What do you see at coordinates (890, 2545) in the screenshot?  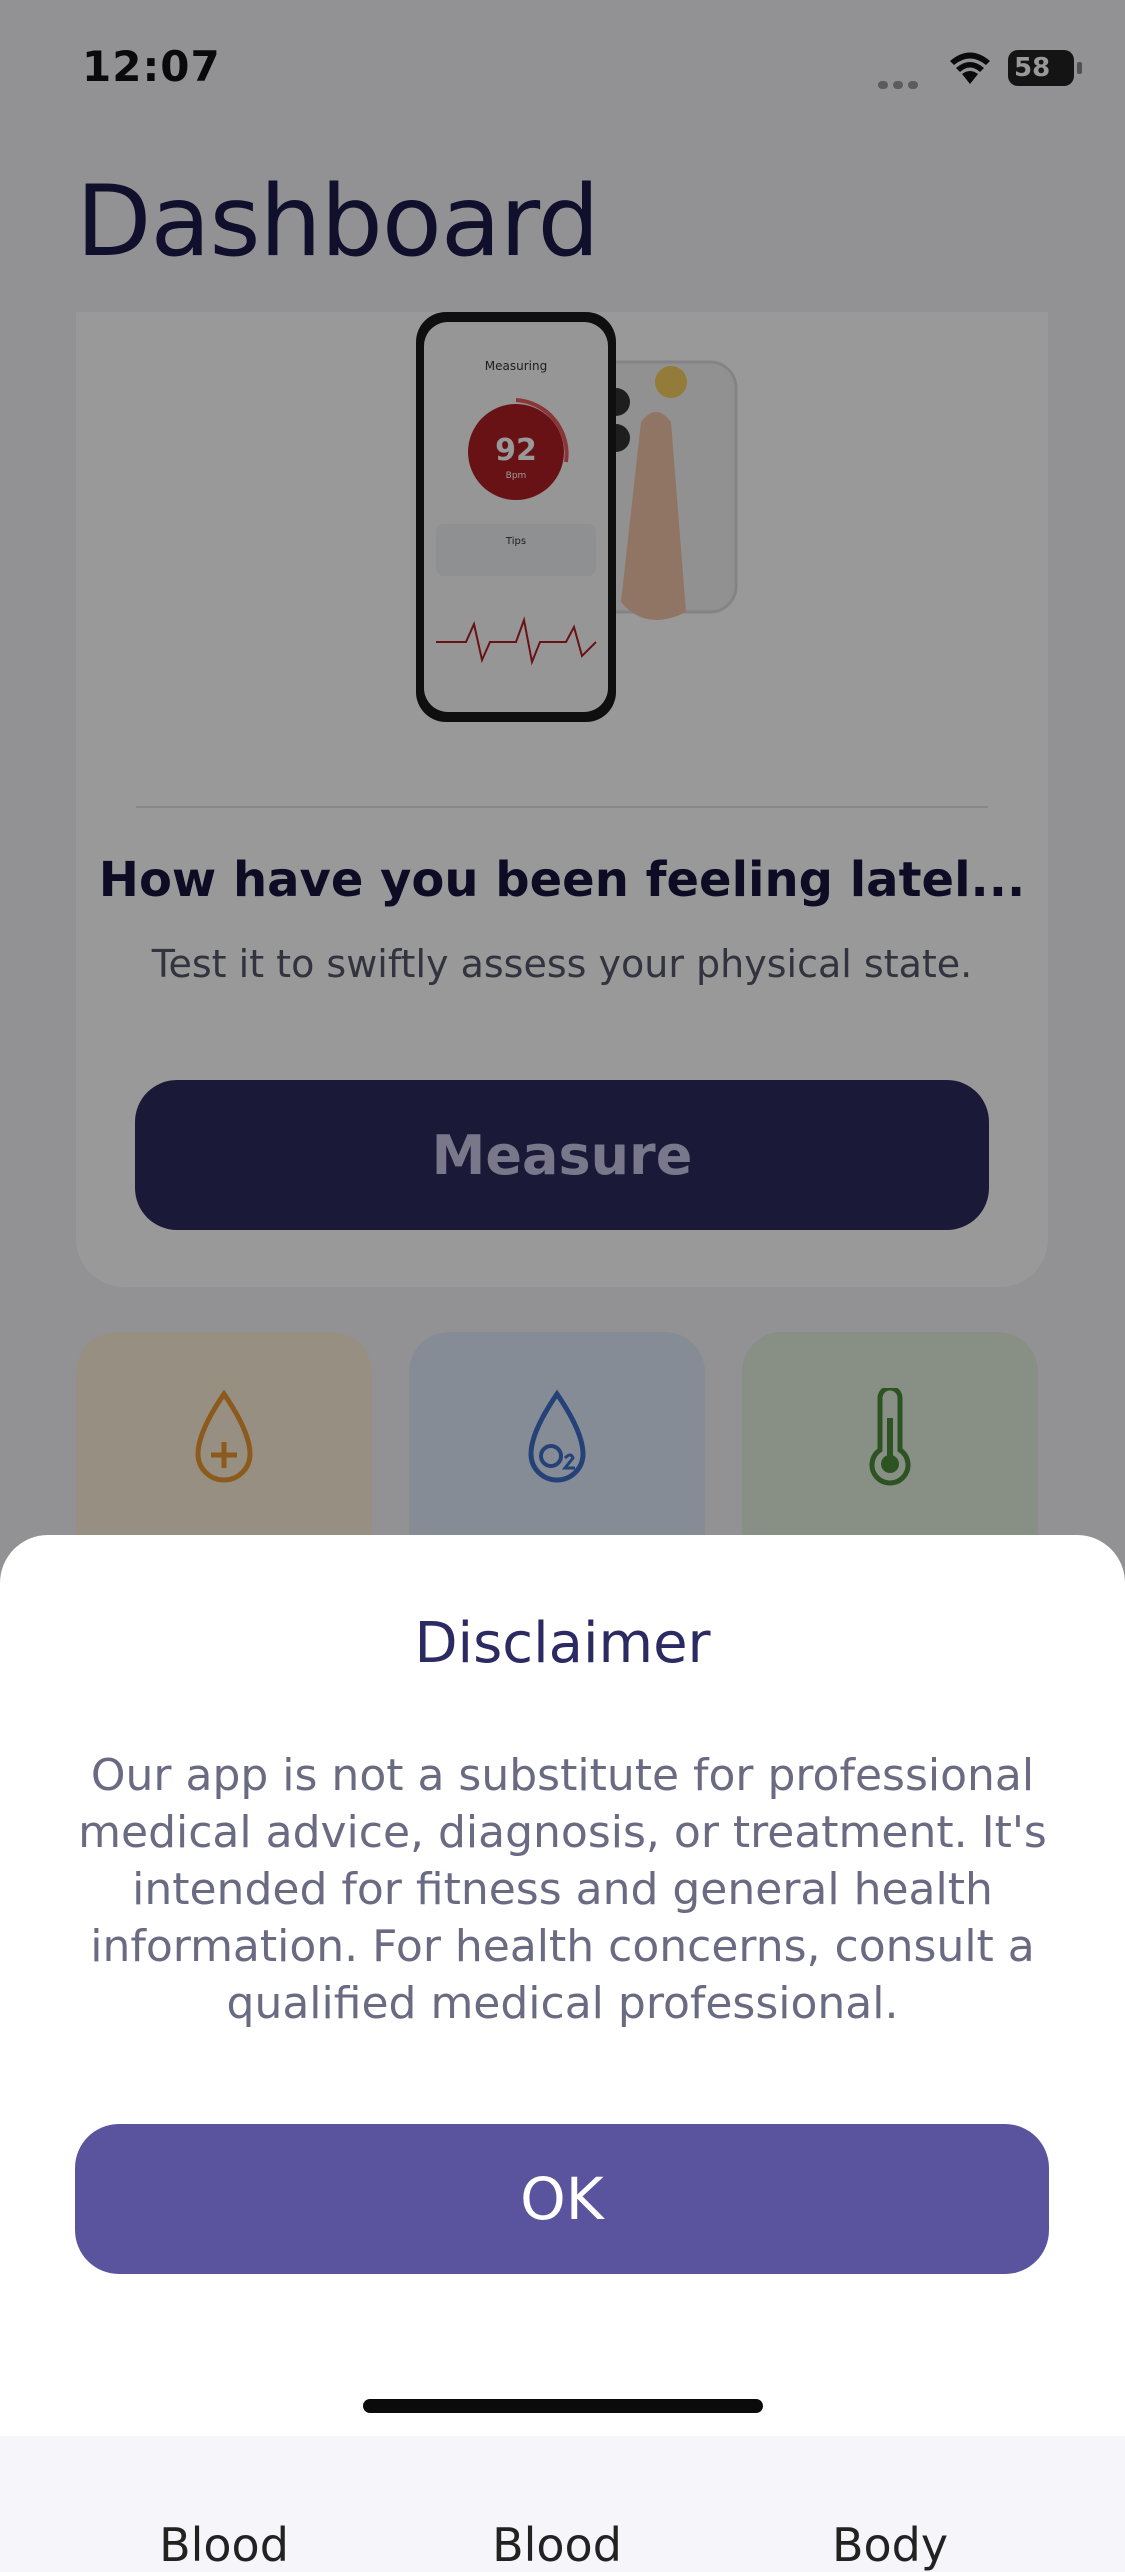 I see `tile-label: Body` at bounding box center [890, 2545].